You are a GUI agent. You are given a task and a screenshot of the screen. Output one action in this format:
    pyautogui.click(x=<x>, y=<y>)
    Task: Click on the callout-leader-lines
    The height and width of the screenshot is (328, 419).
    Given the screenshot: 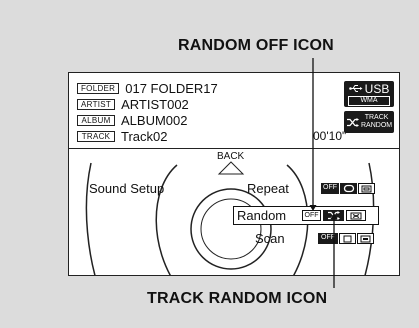 What is the action you would take?
    pyautogui.click(x=323, y=173)
    